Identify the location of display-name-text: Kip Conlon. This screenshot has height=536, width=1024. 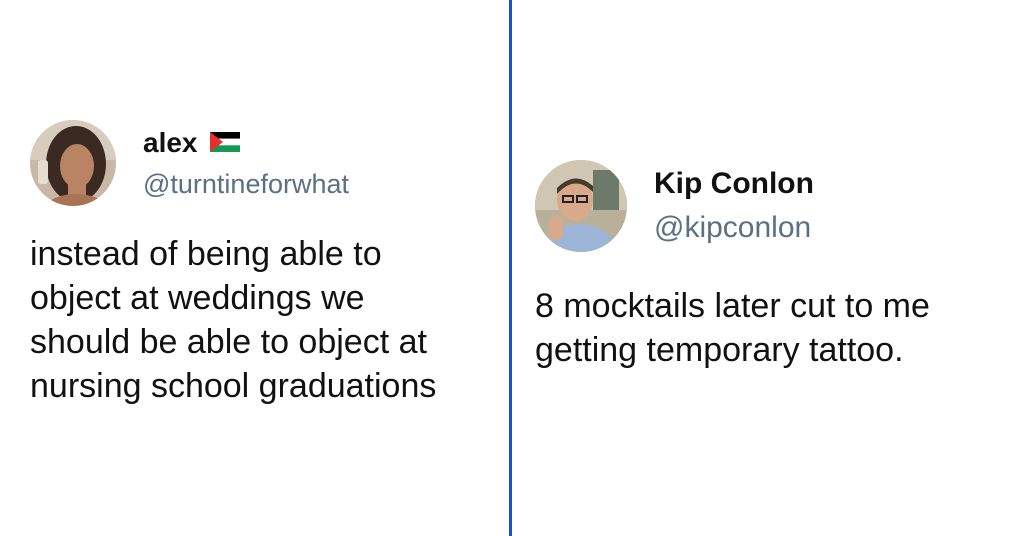
(734, 183).